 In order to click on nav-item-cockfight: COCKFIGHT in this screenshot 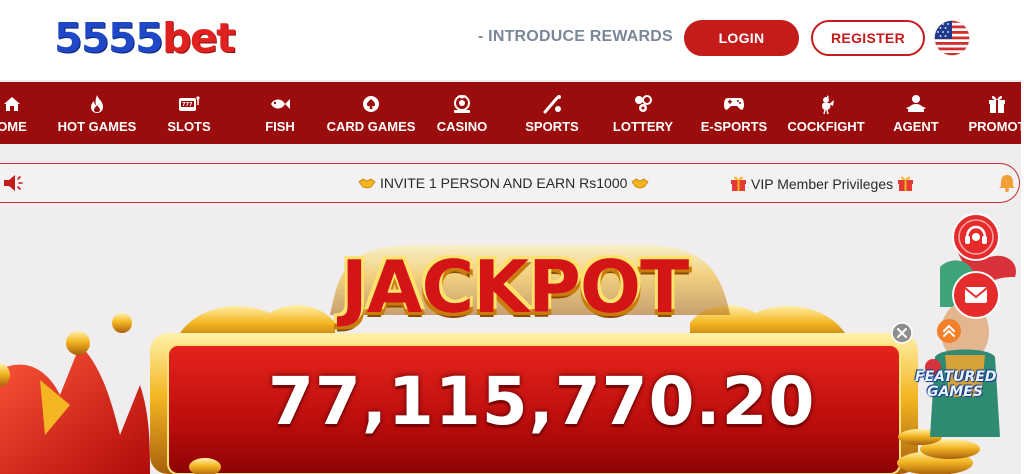, I will do `click(826, 113)`.